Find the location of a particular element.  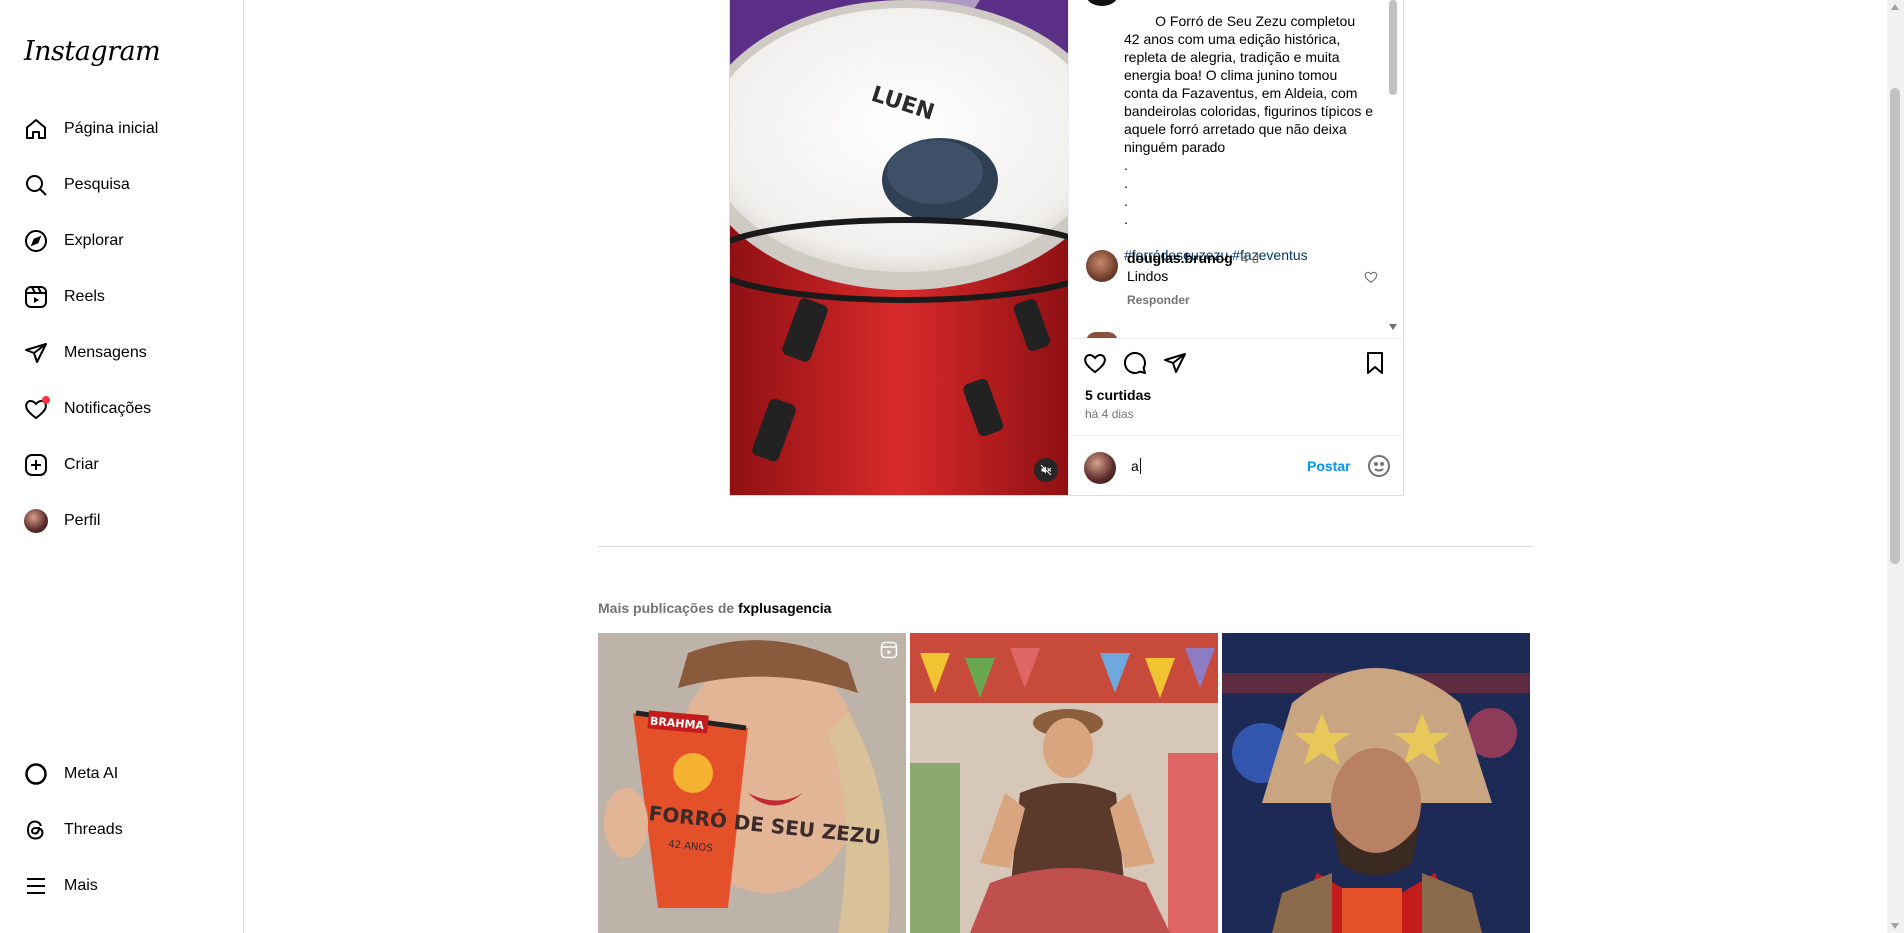

nav-explore-label: Explorar is located at coordinates (94, 240).